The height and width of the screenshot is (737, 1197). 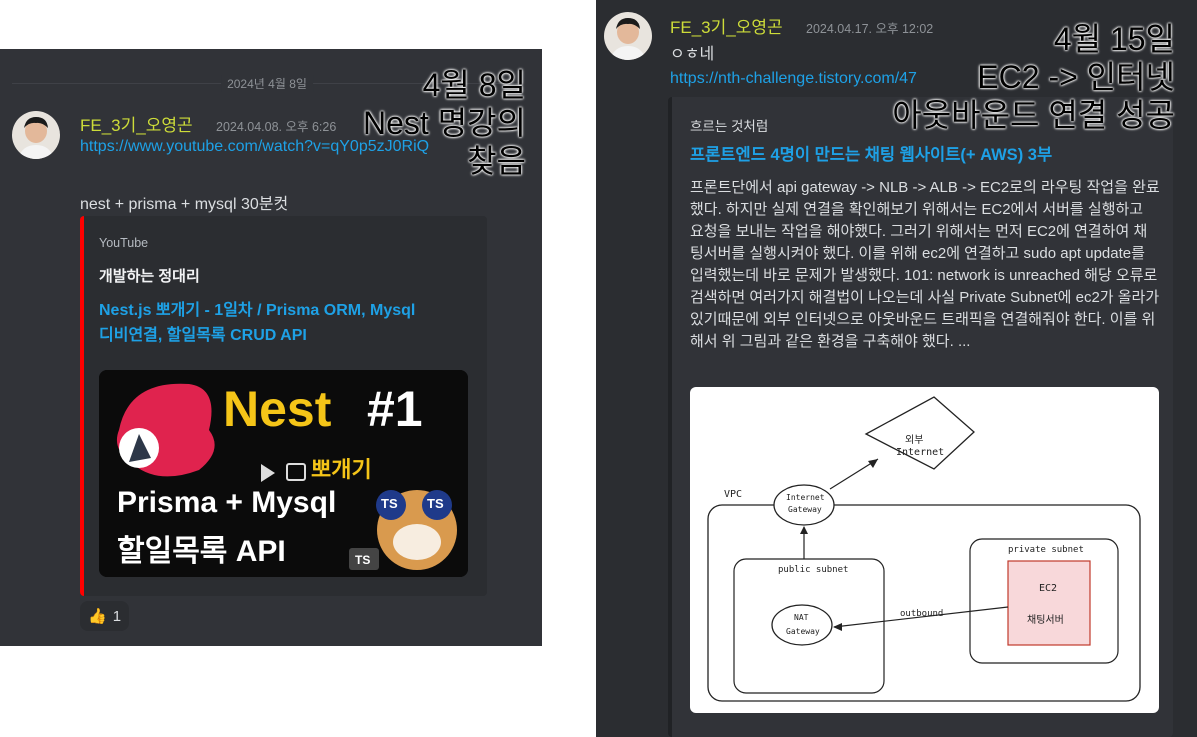 I want to click on overlay-line: 찾음, so click(x=496, y=161).